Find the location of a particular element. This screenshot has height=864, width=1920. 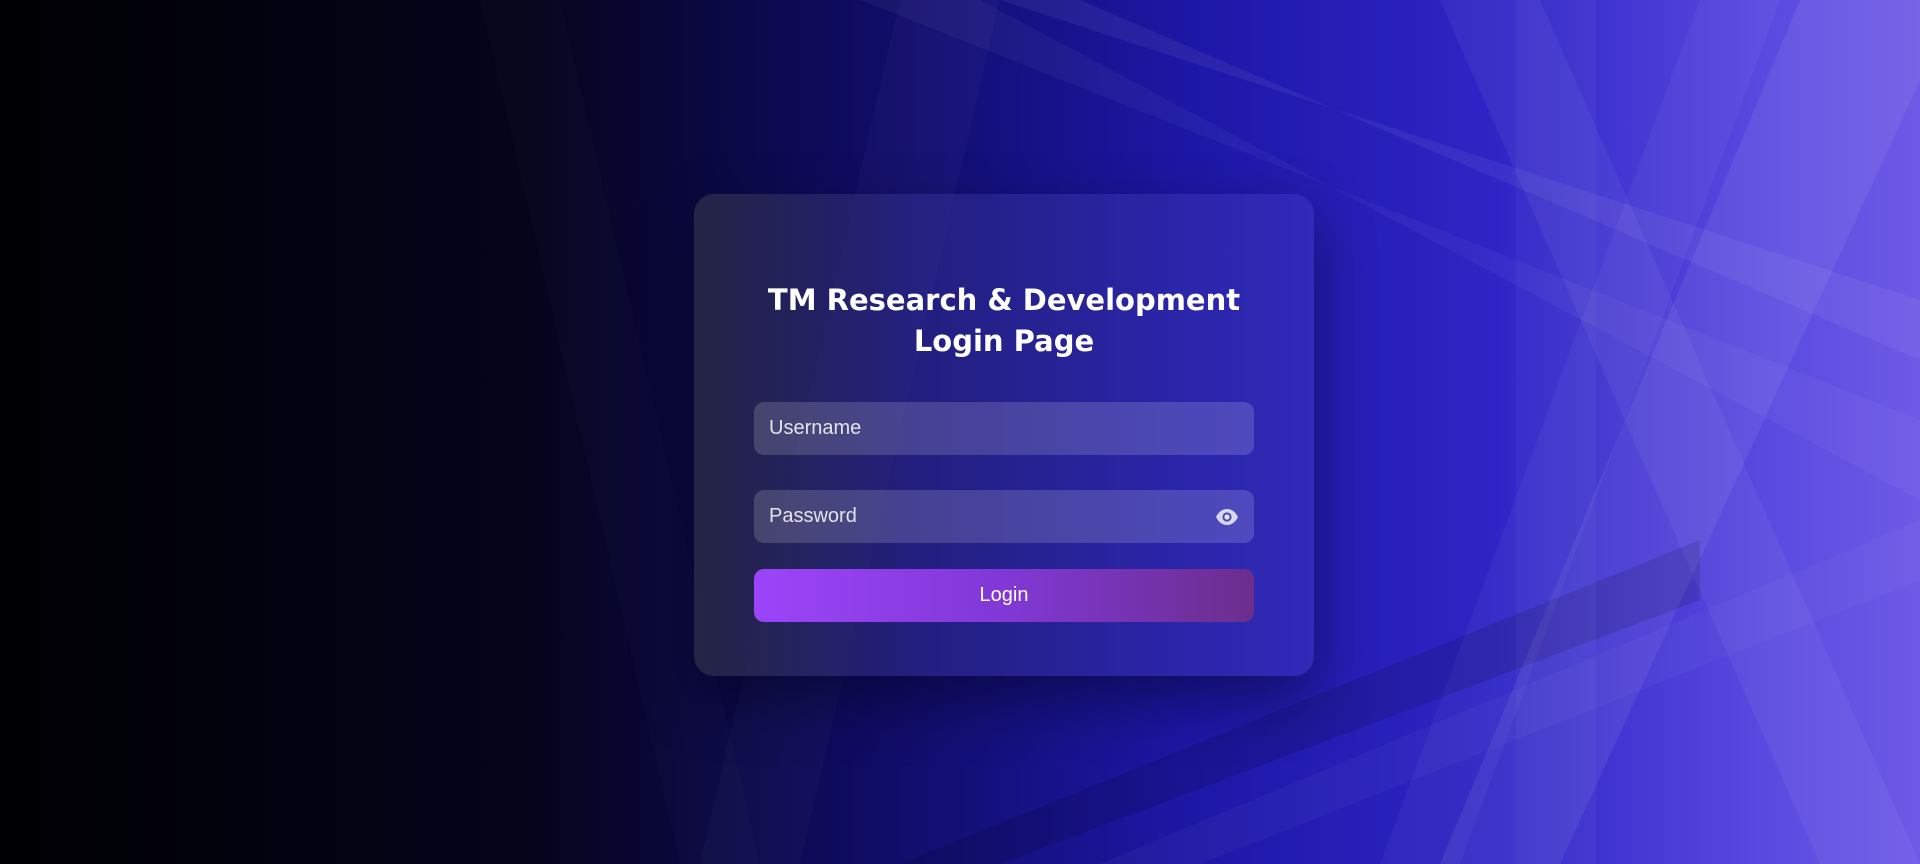

password-field-wrapper is located at coordinates (1004, 516).